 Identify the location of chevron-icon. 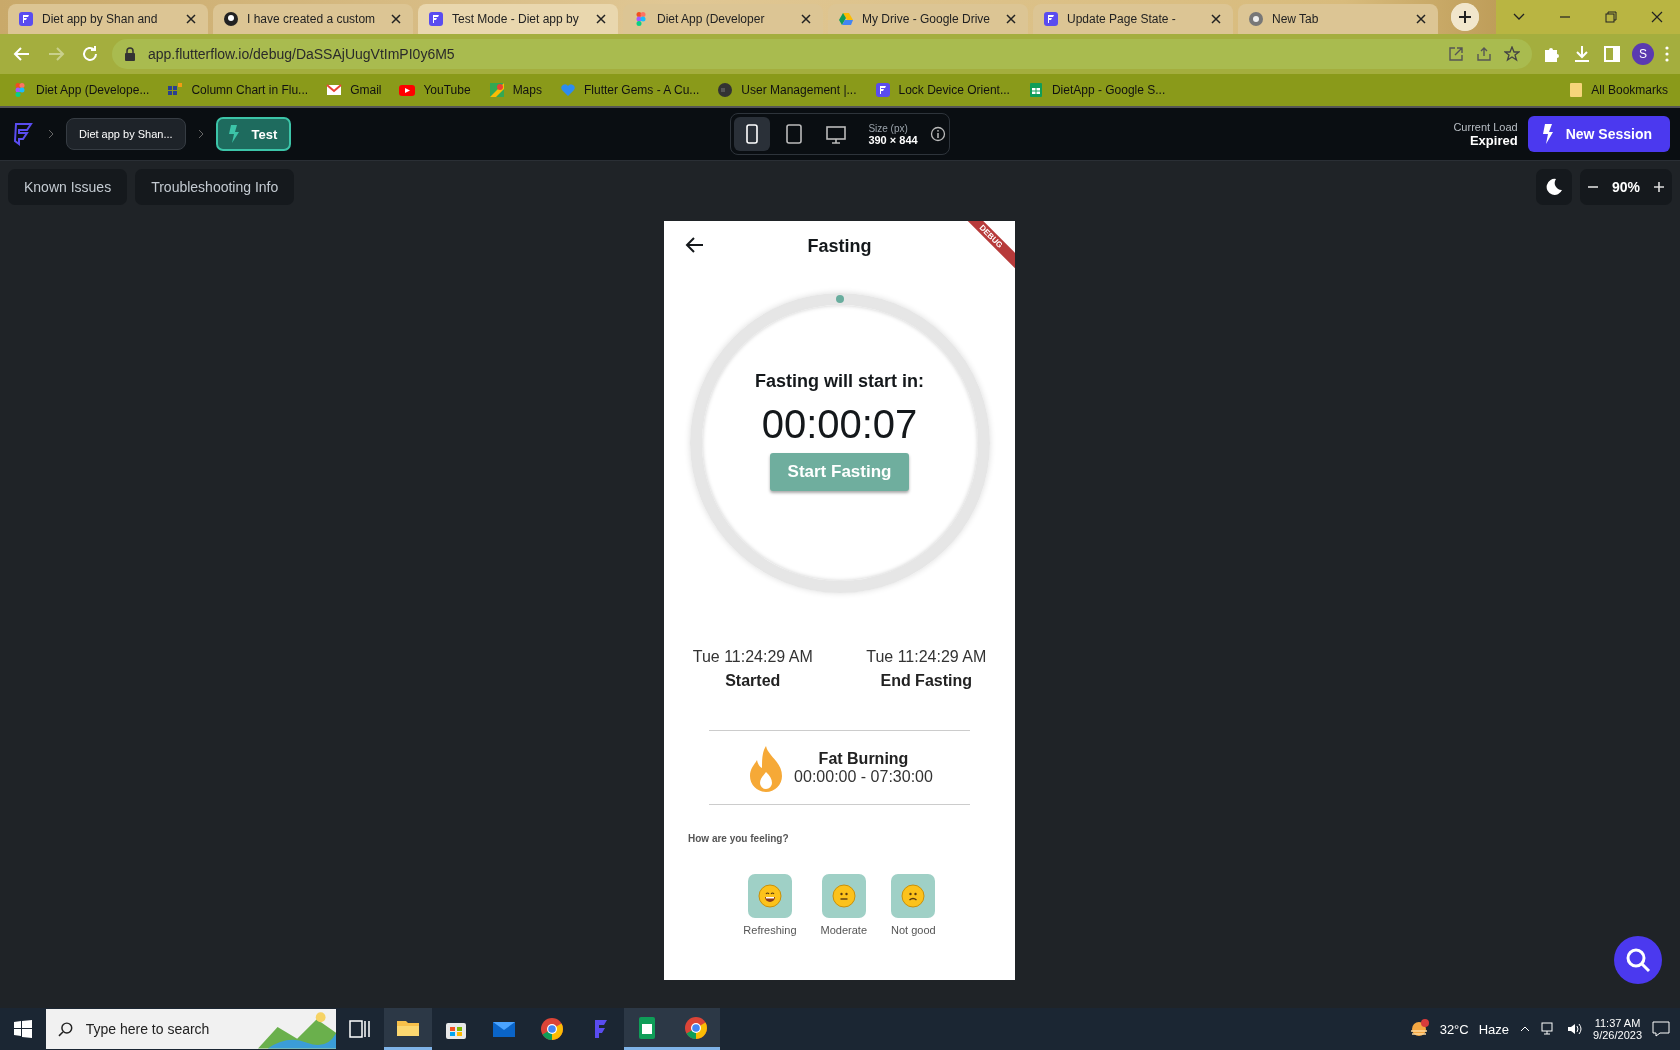
(51, 134).